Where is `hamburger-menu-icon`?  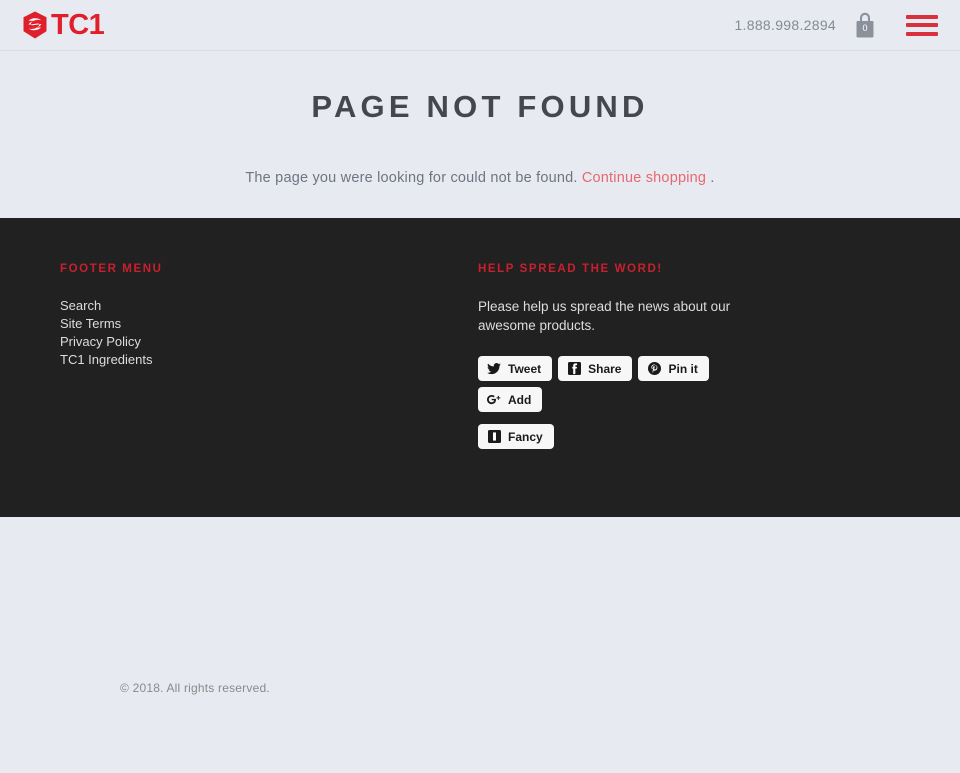
hamburger-menu-icon is located at coordinates (922, 25).